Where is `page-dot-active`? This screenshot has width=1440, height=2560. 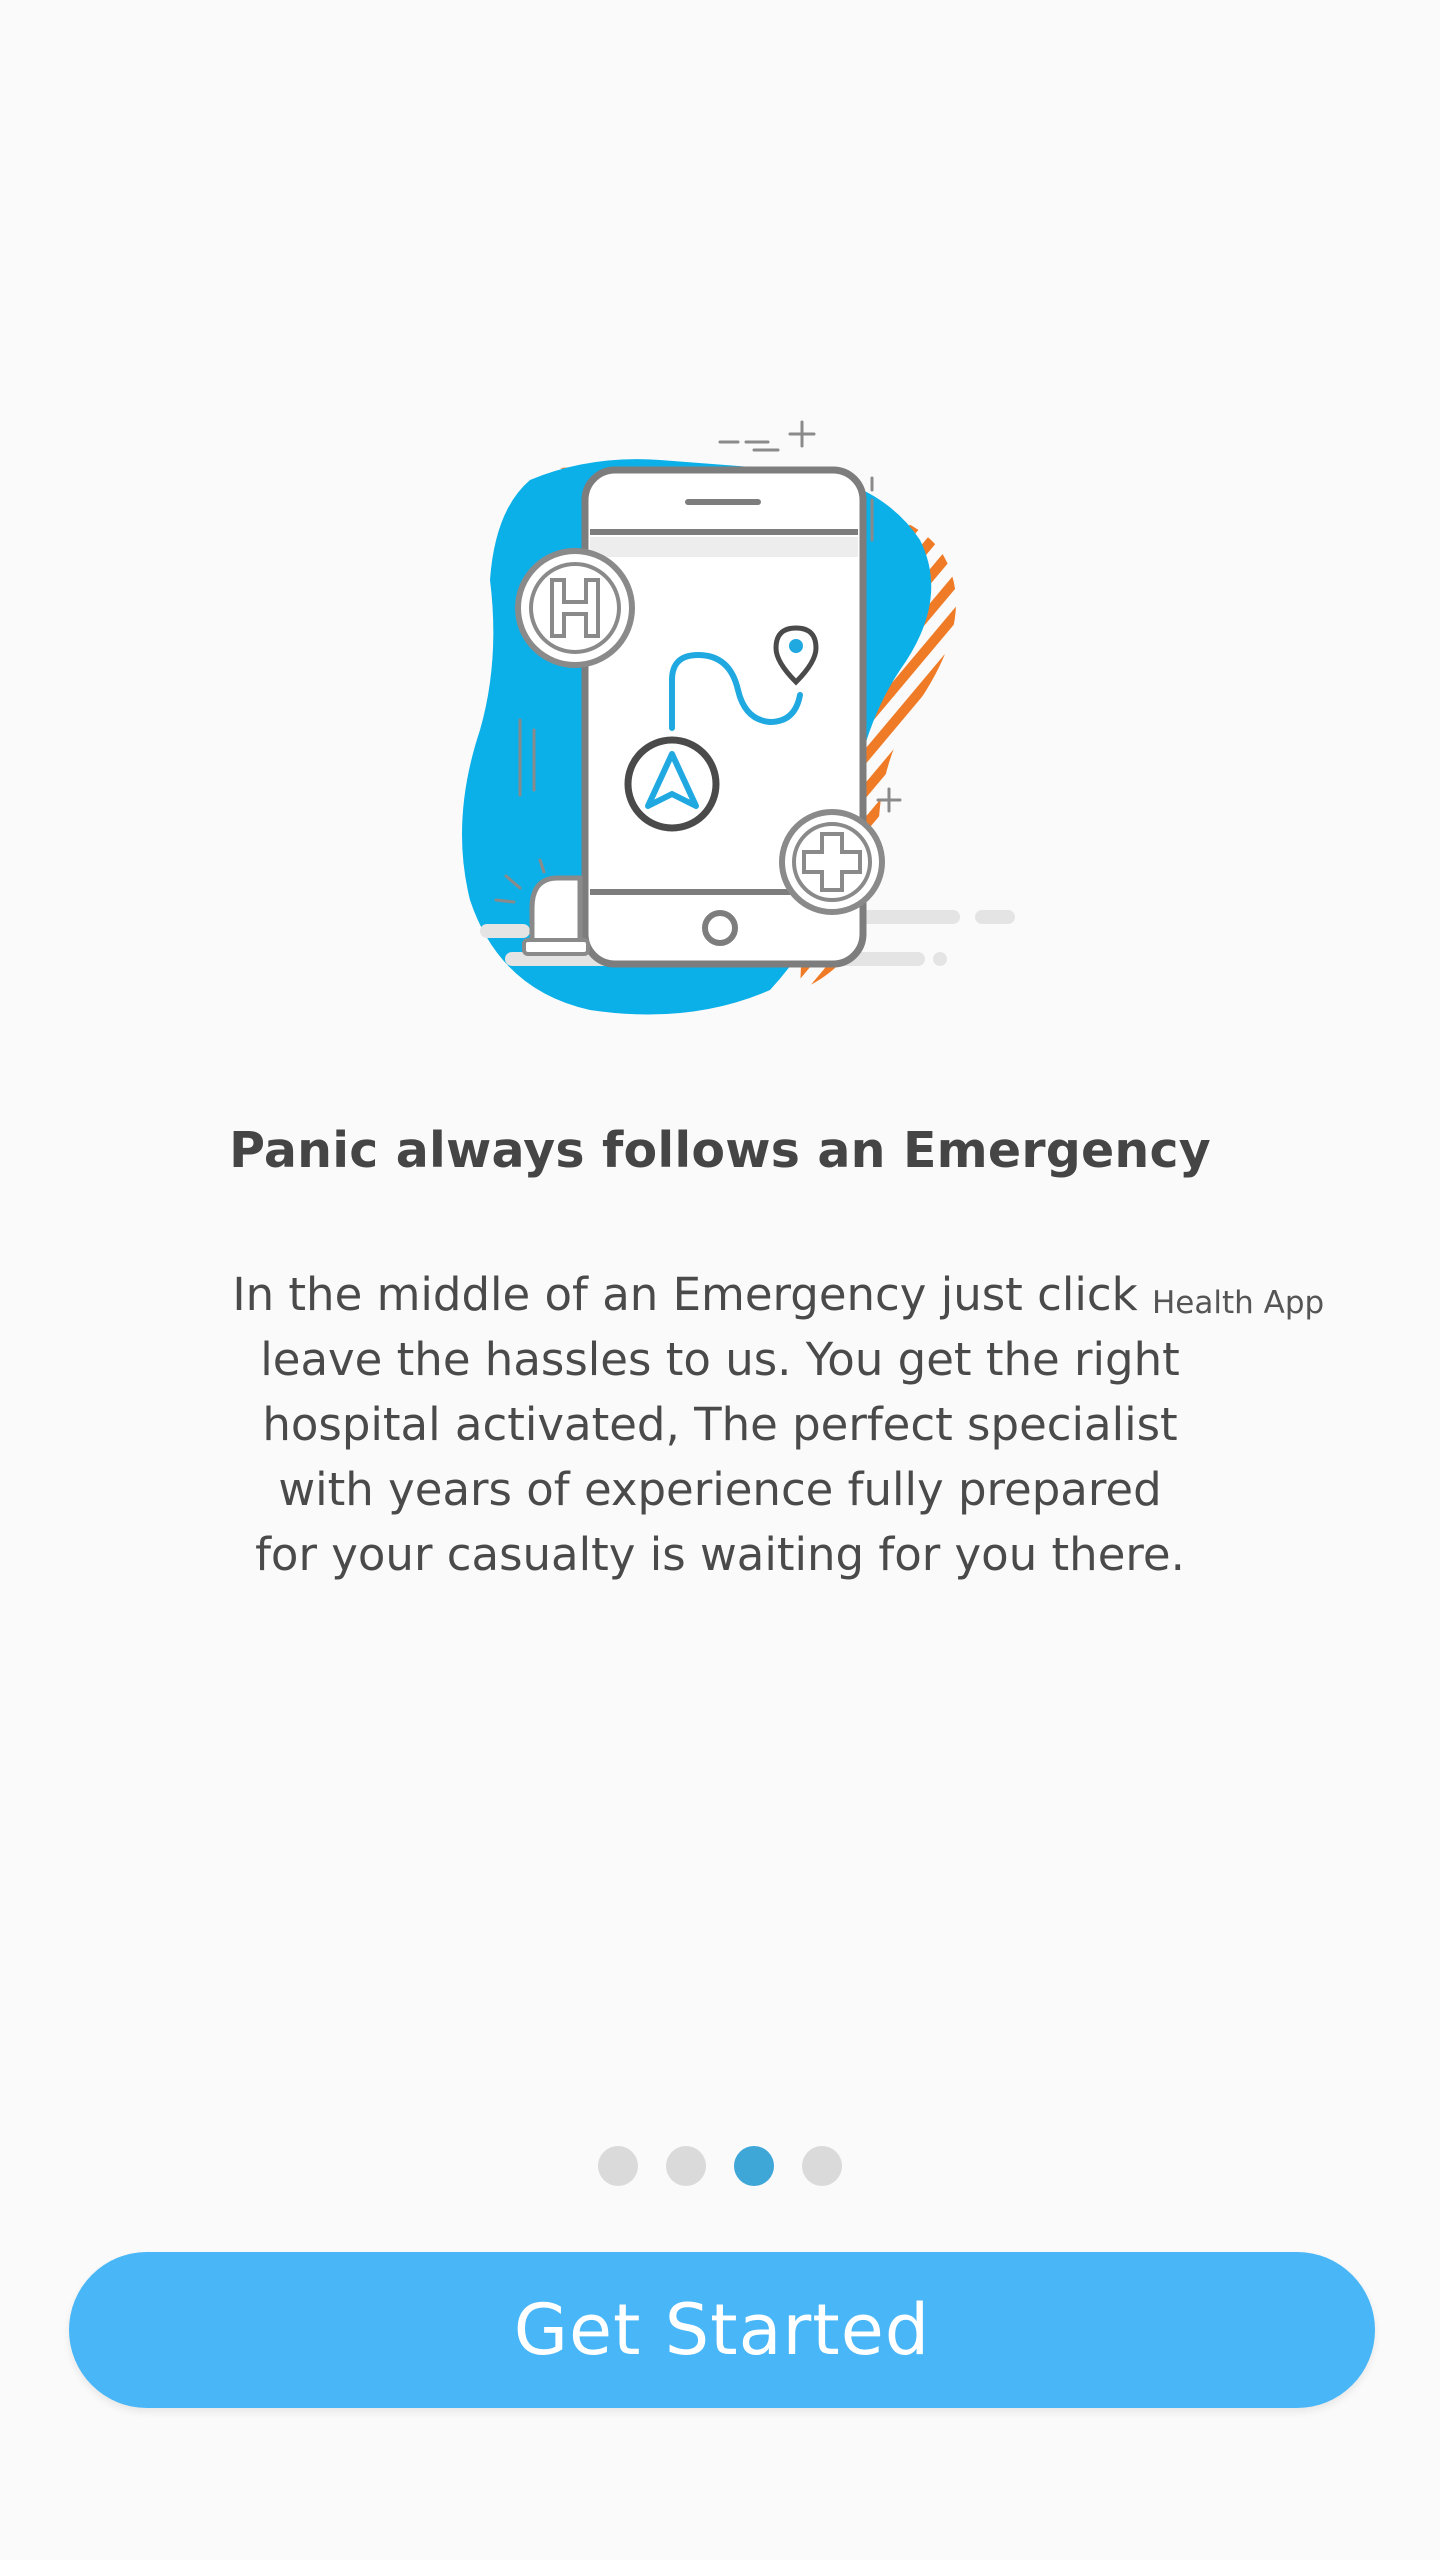 page-dot-active is located at coordinates (754, 2166).